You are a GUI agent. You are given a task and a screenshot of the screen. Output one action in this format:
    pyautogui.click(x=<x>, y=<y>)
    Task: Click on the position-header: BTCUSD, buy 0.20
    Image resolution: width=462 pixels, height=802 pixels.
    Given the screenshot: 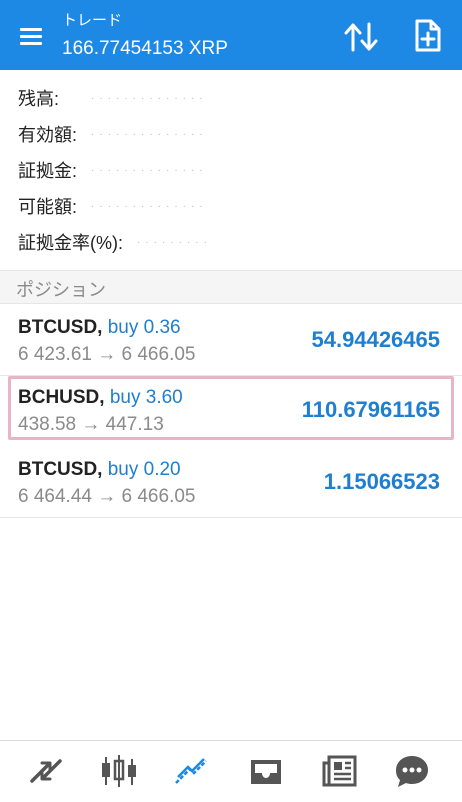 What is the action you would take?
    pyautogui.click(x=99, y=470)
    